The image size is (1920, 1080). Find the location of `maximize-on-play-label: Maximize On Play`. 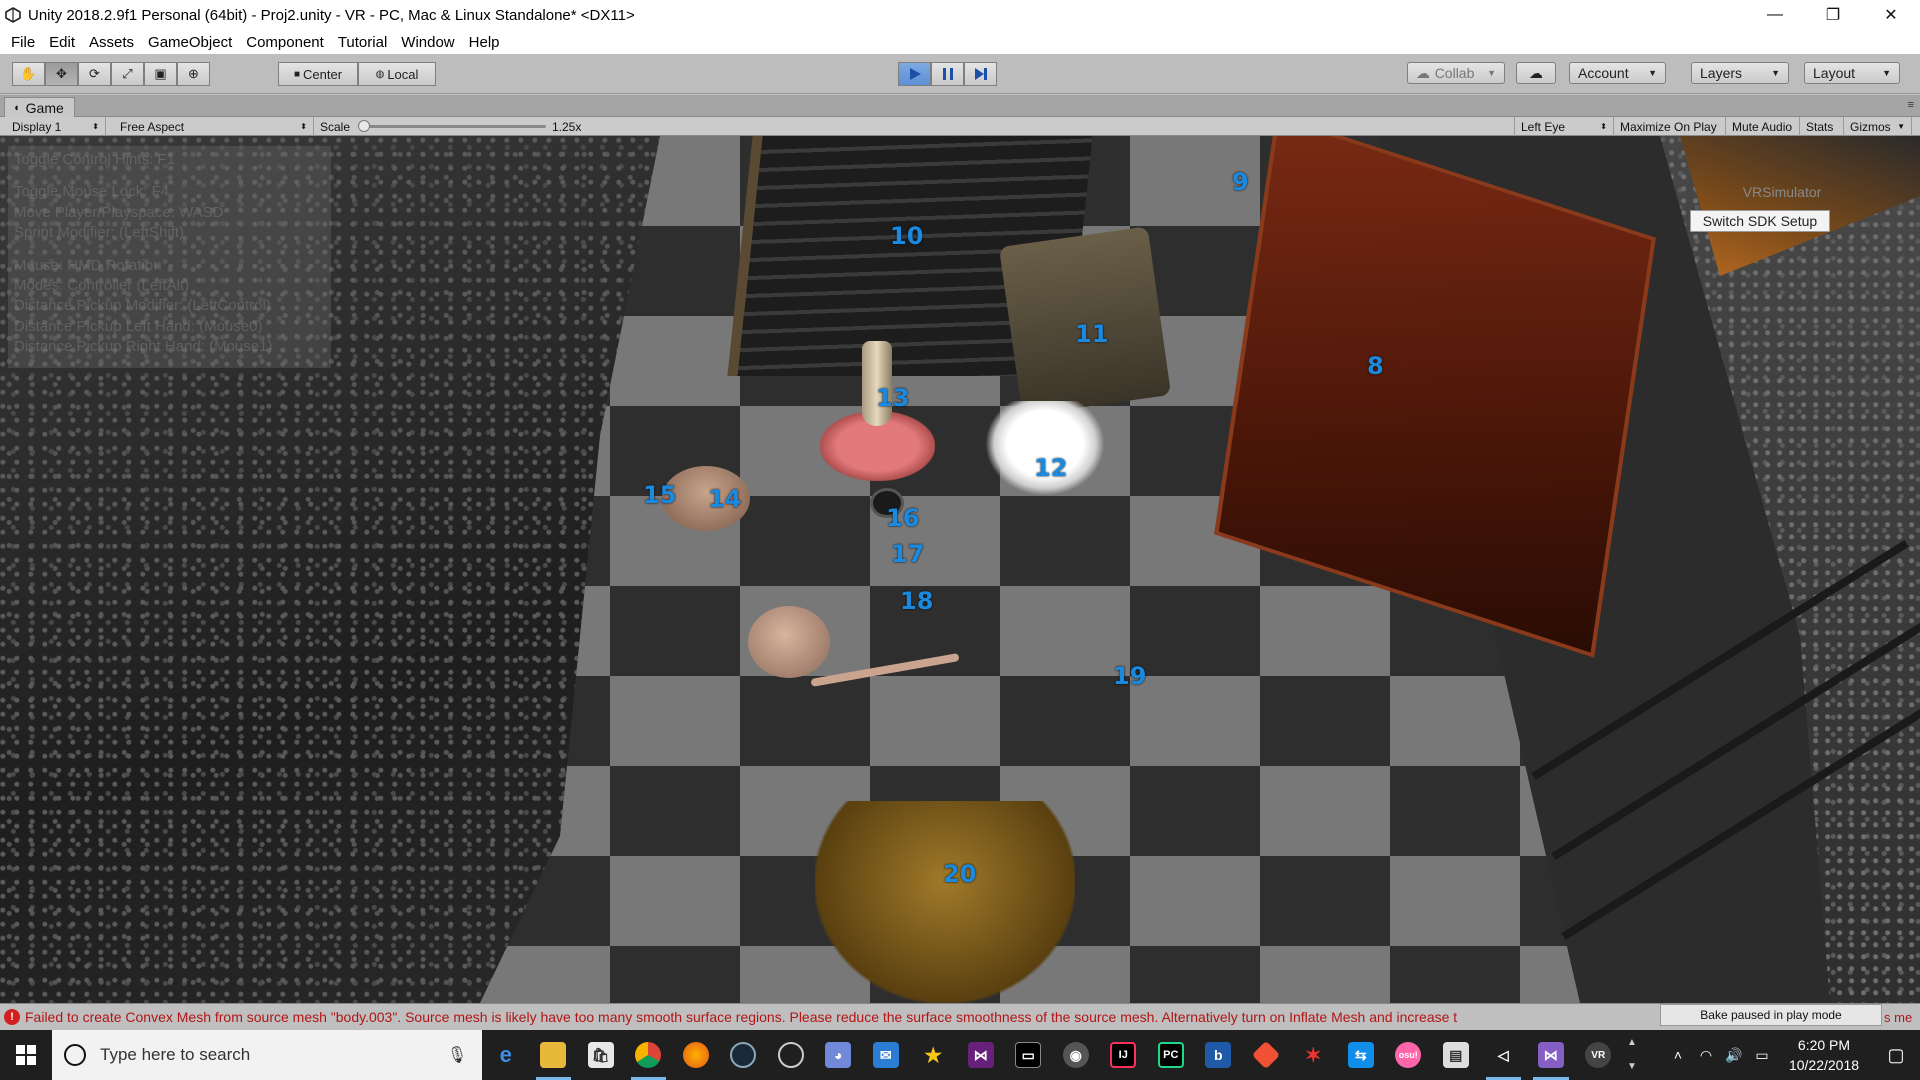

maximize-on-play-label: Maximize On Play is located at coordinates (1668, 126).